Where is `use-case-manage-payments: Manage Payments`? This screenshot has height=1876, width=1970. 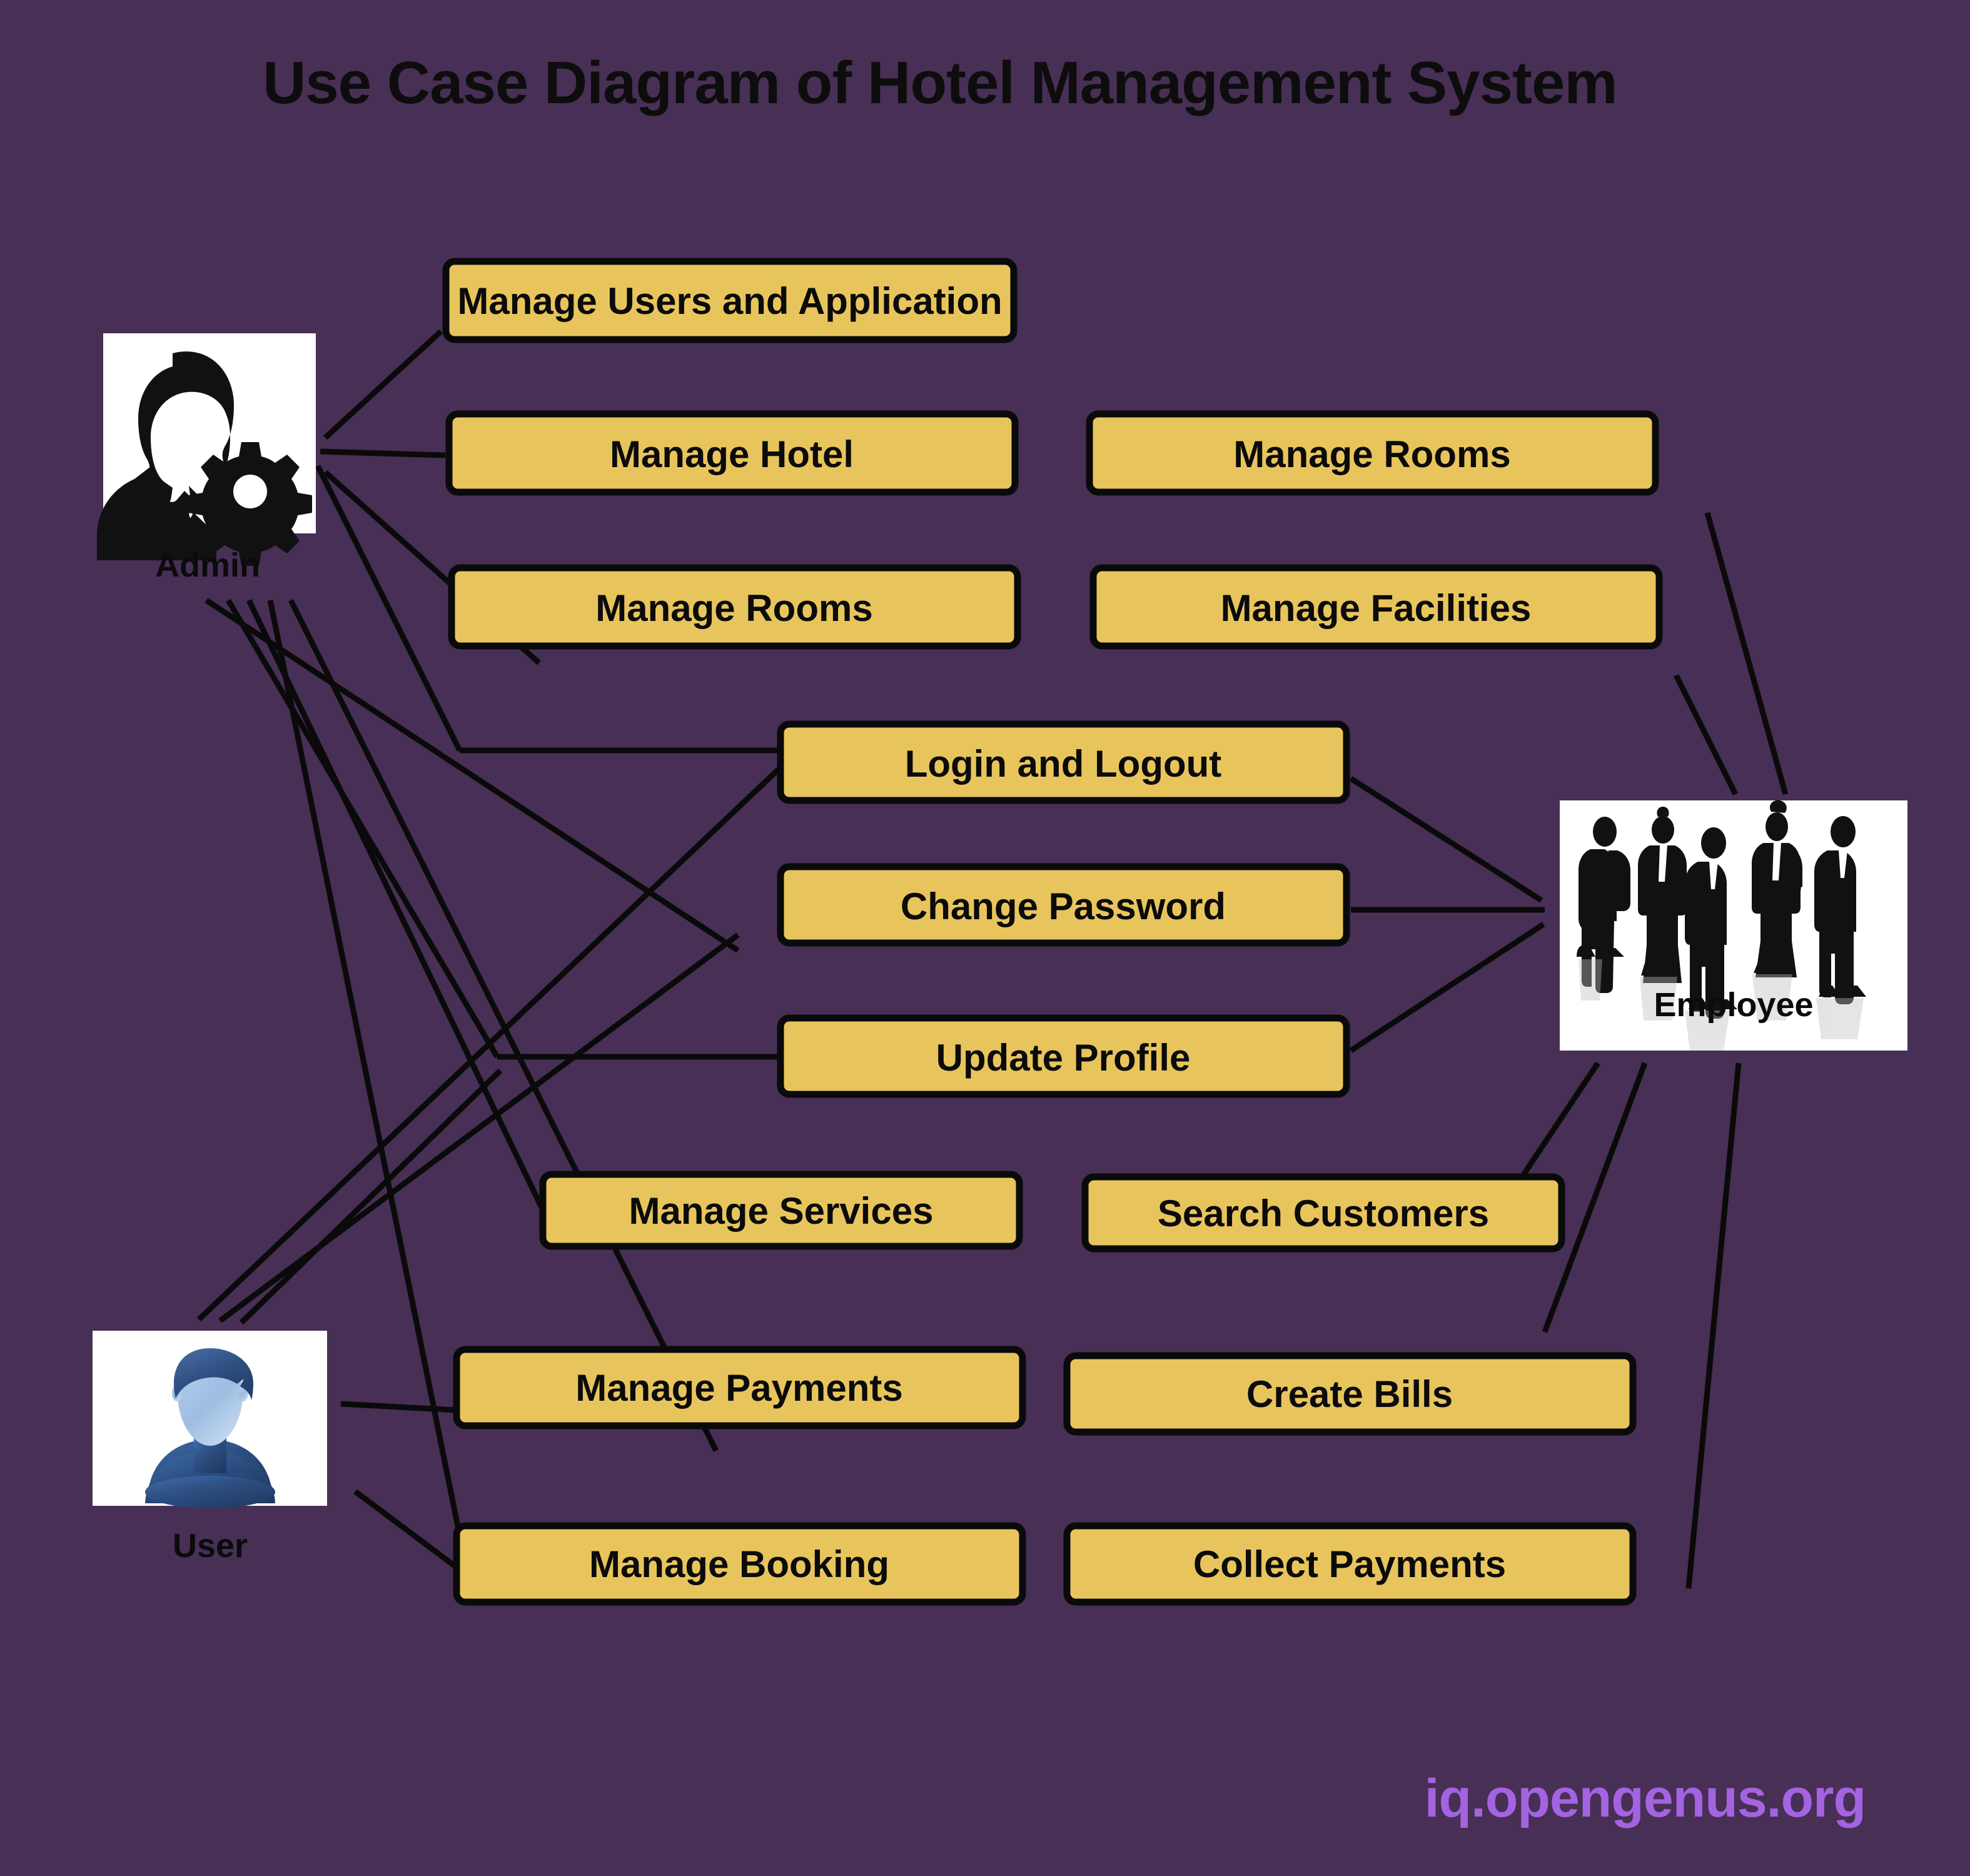
use-case-manage-payments: Manage Payments is located at coordinates (739, 1388).